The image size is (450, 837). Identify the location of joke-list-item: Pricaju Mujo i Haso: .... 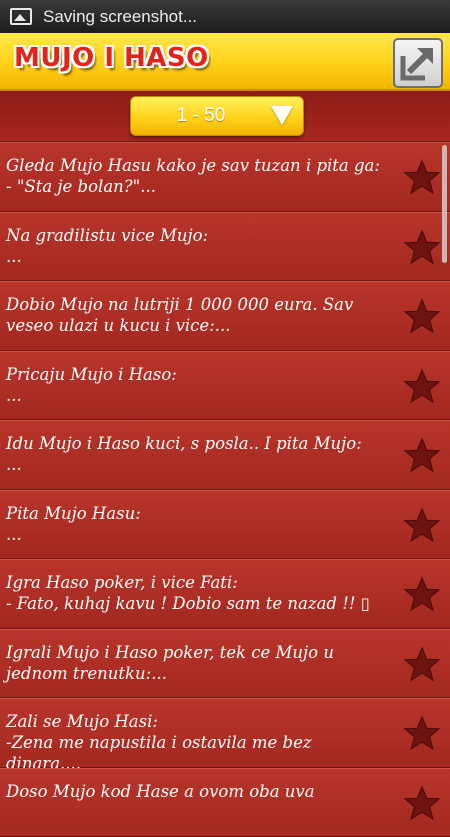
(225, 386).